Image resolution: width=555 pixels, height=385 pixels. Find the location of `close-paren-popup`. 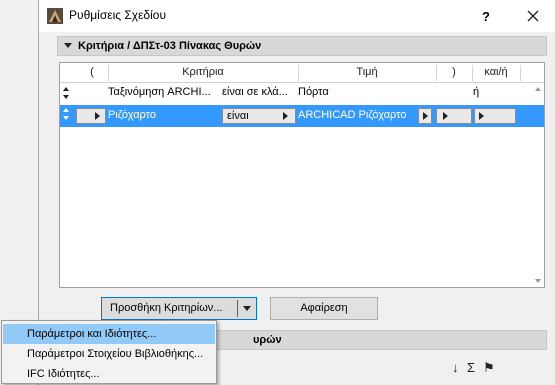

close-paren-popup is located at coordinates (454, 116).